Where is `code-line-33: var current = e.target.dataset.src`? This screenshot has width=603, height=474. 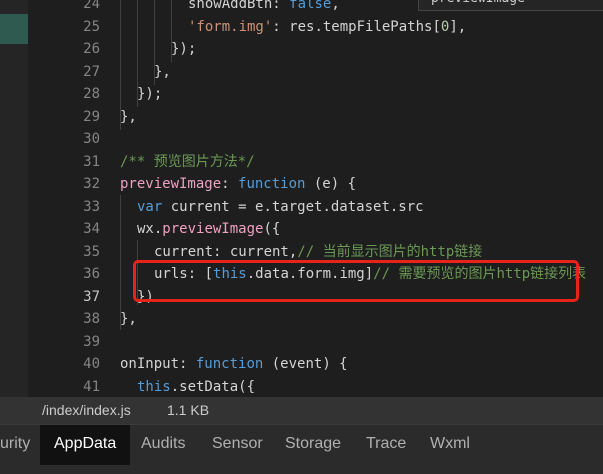 code-line-33: var current = e.target.dataset.src is located at coordinates (280, 206).